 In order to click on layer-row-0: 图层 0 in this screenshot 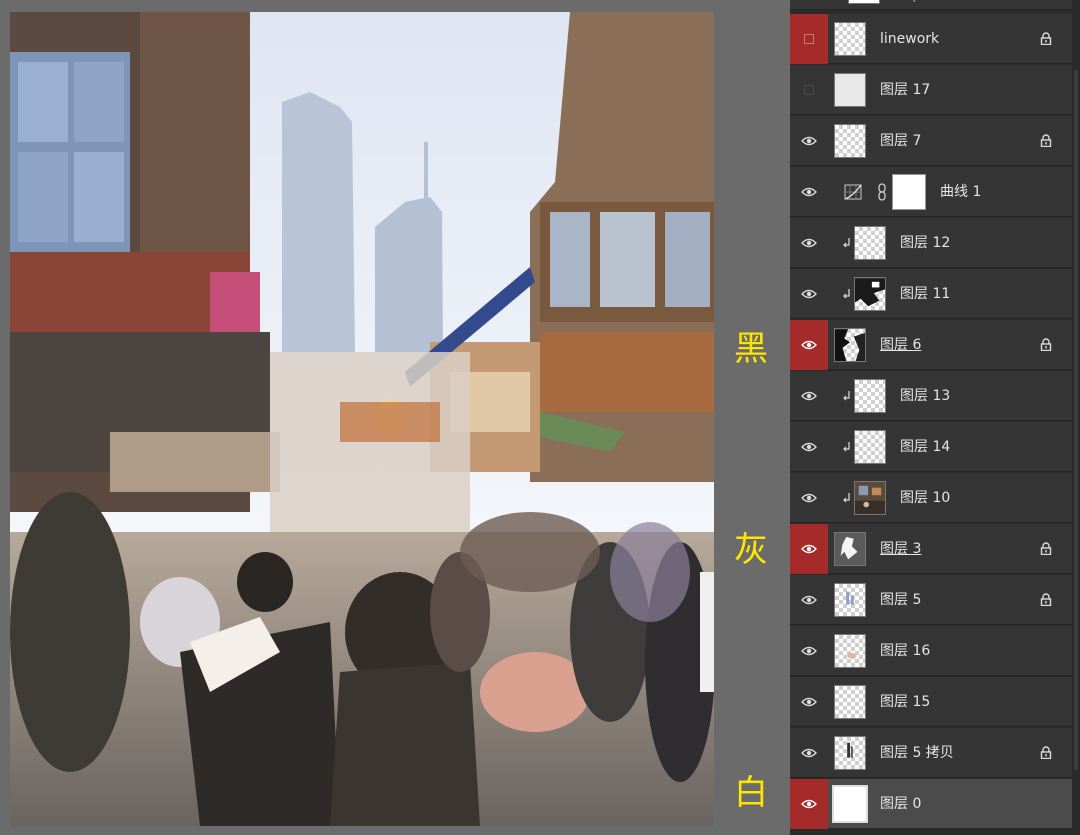, I will do `click(931, 804)`.